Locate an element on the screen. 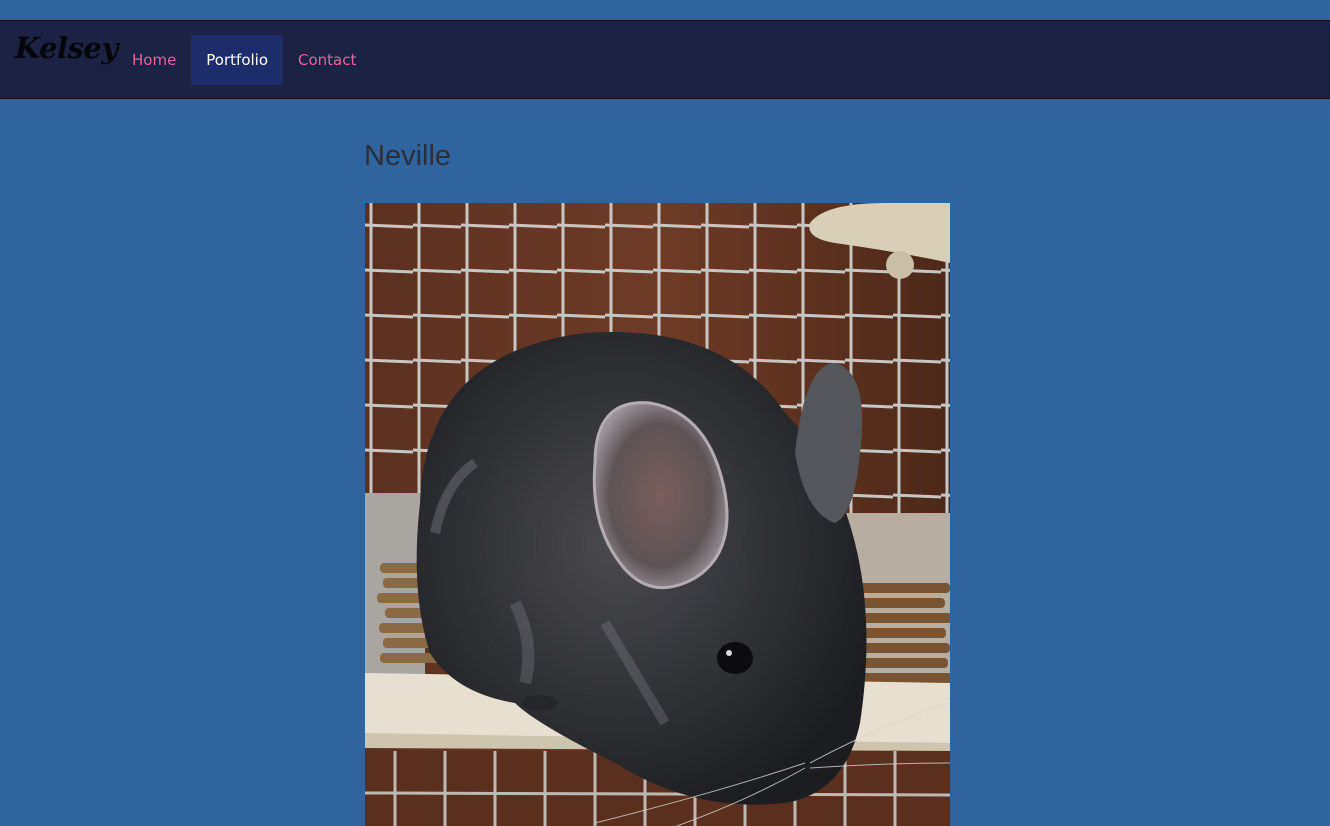  nav-item-home: Home is located at coordinates (154, 60).